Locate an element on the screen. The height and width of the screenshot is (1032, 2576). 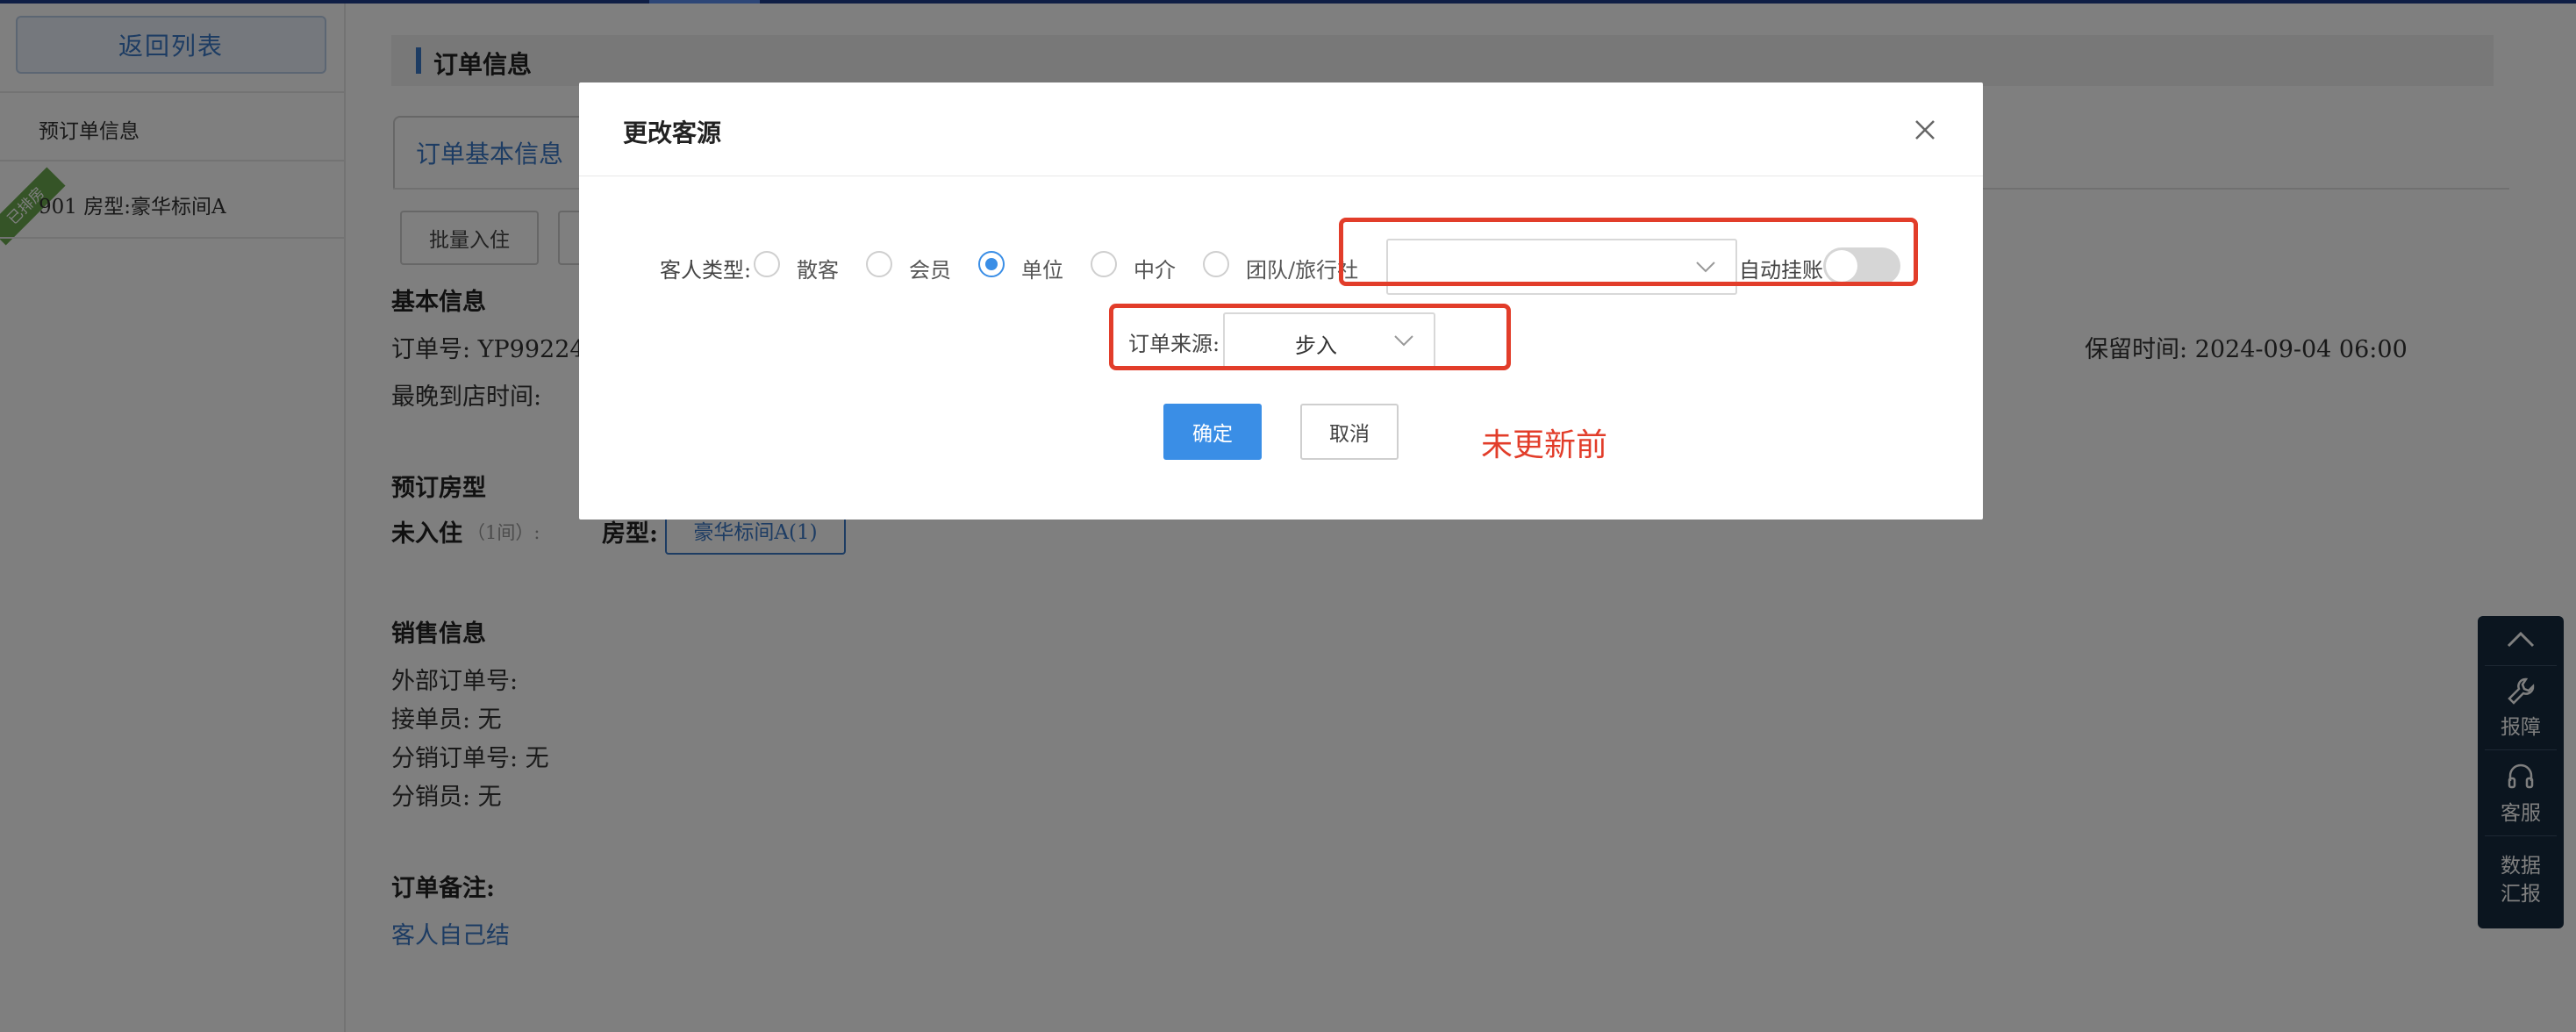
radio-company is located at coordinates (991, 264).